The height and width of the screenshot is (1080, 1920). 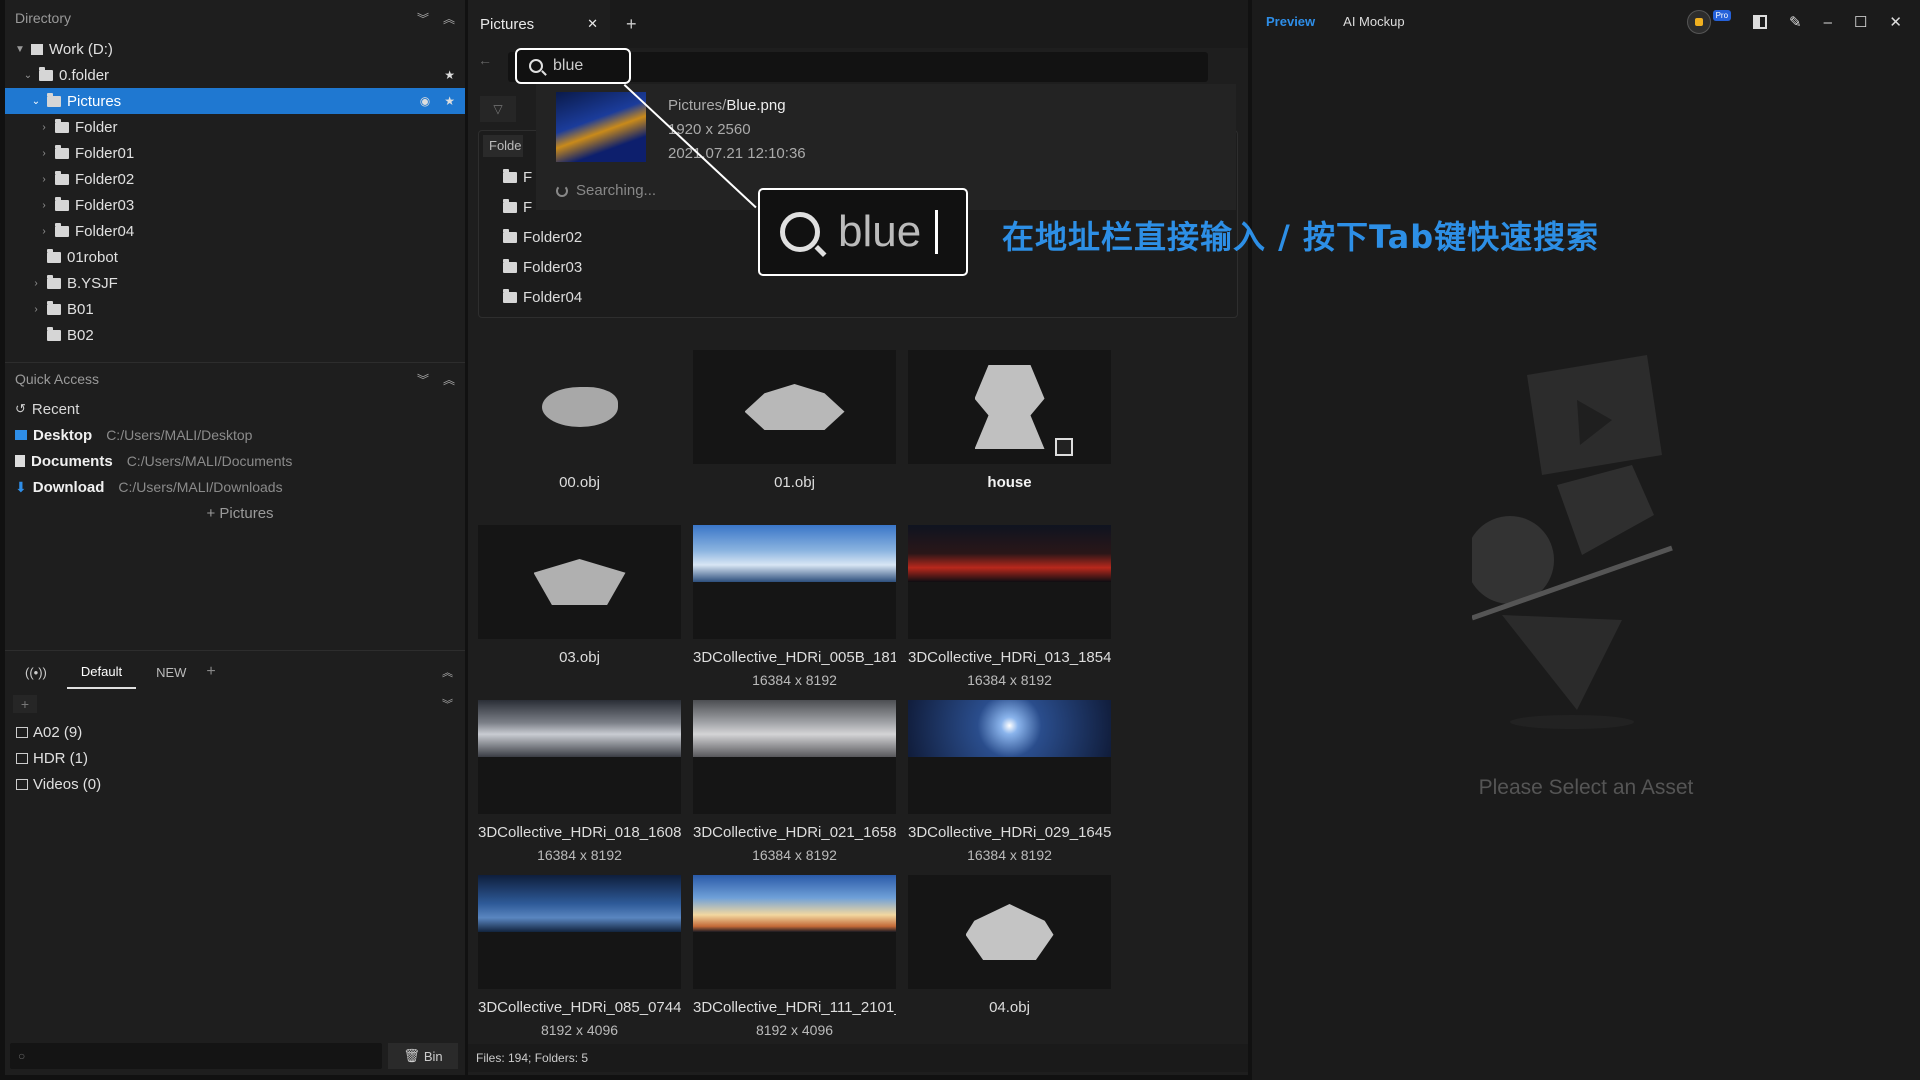 I want to click on tree-item-label: Folder04, so click(x=105, y=231).